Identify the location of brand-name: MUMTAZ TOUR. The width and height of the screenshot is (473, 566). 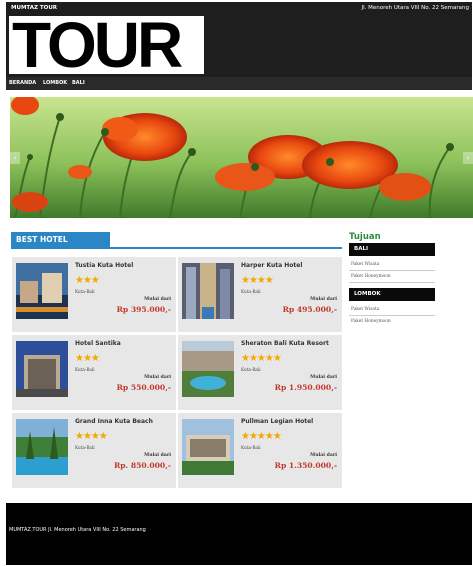
(34, 8).